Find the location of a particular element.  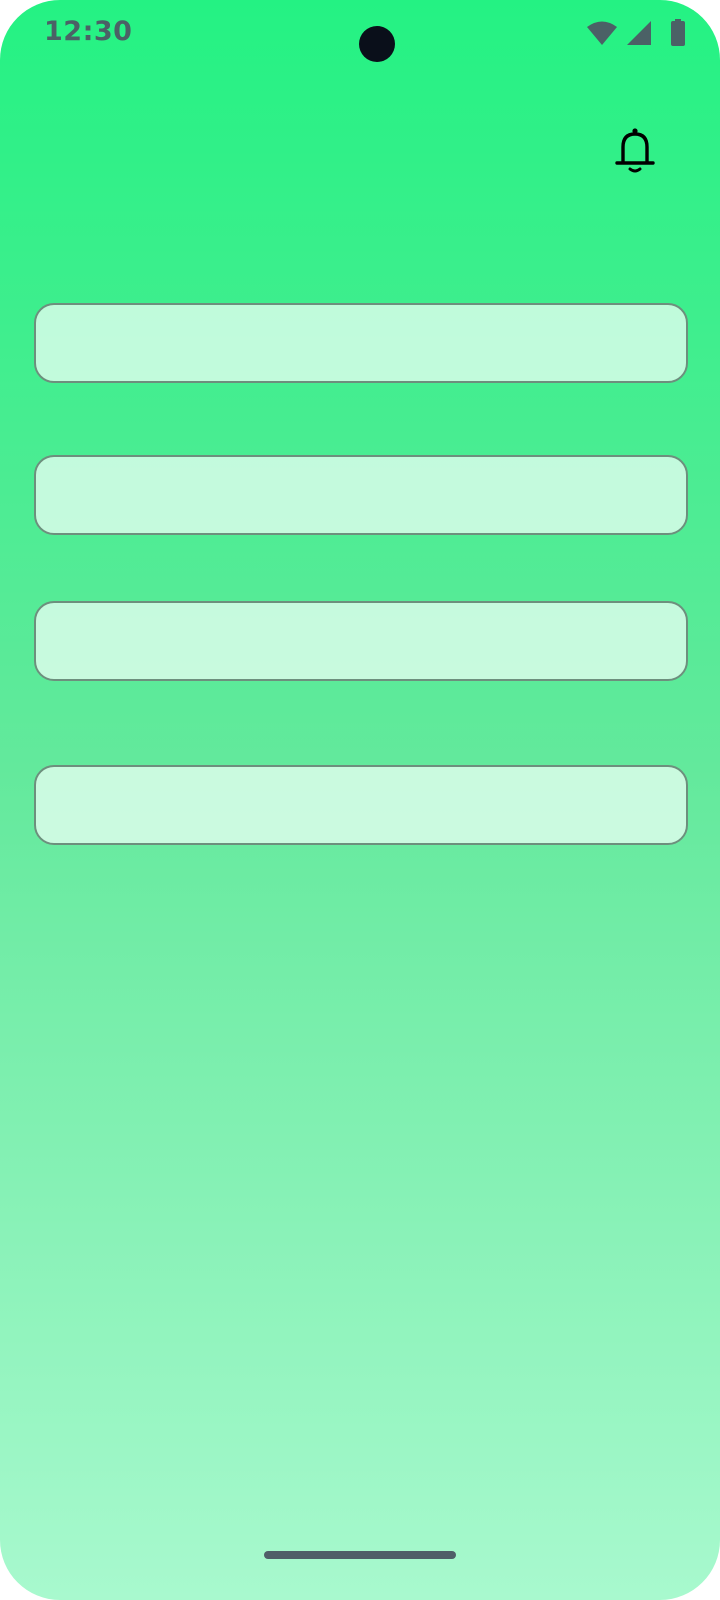

wifi-icon is located at coordinates (602, 33).